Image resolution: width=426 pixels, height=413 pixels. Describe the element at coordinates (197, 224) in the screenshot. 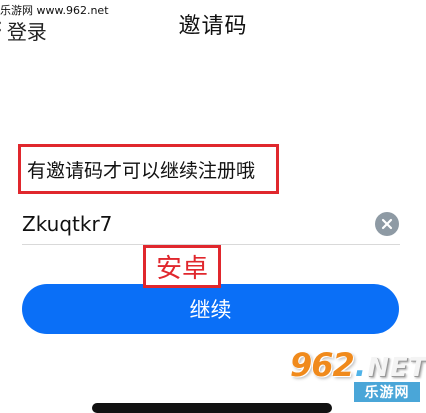

I see `invite-code-input` at that location.